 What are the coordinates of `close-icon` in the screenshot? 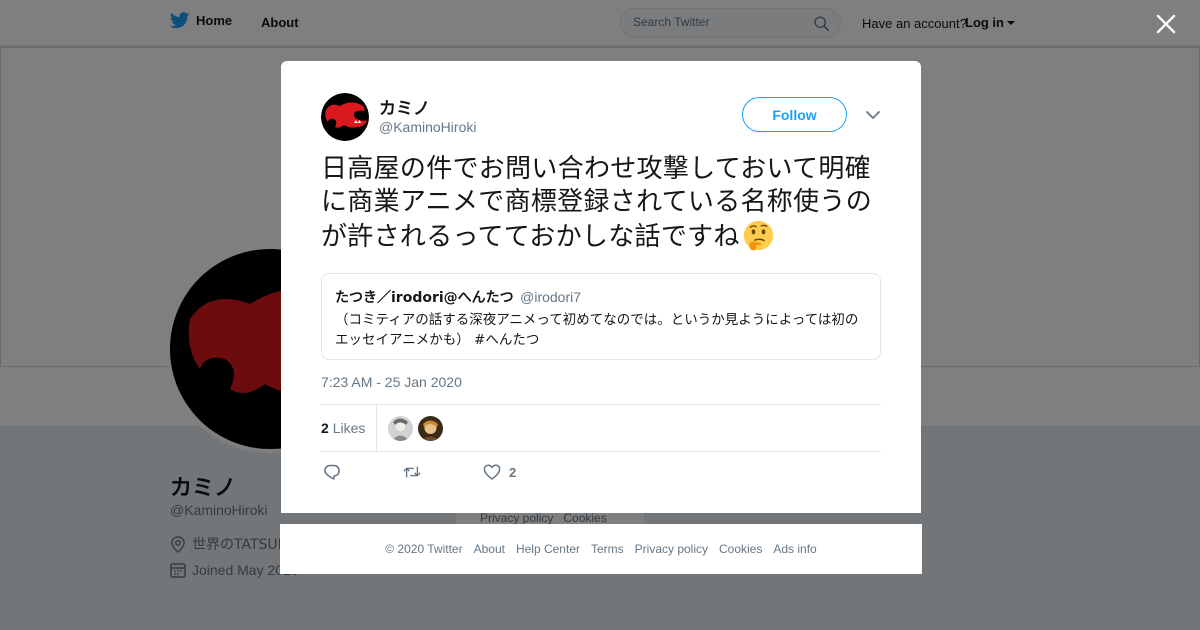 It's located at (1166, 24).